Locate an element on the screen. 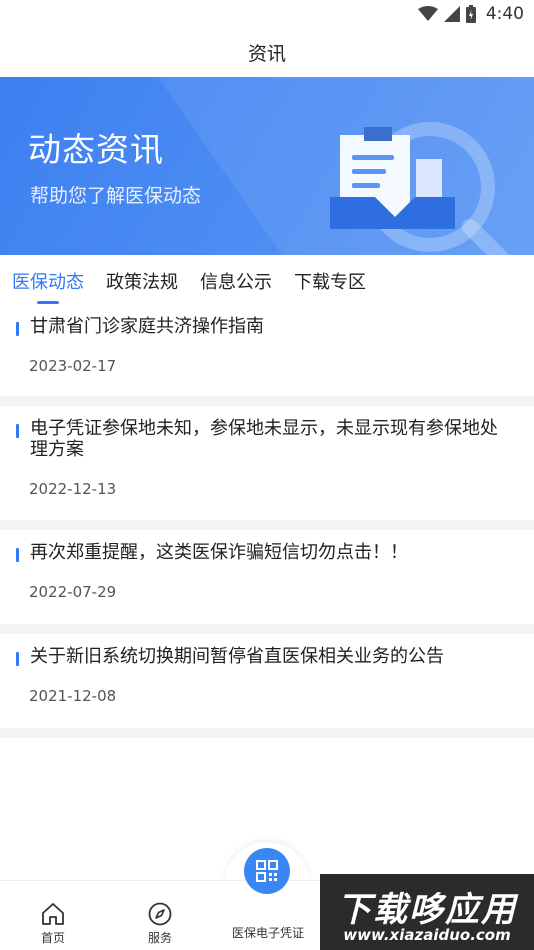 This screenshot has height=950, width=534. nav-home-label: 首页 is located at coordinates (52, 938).